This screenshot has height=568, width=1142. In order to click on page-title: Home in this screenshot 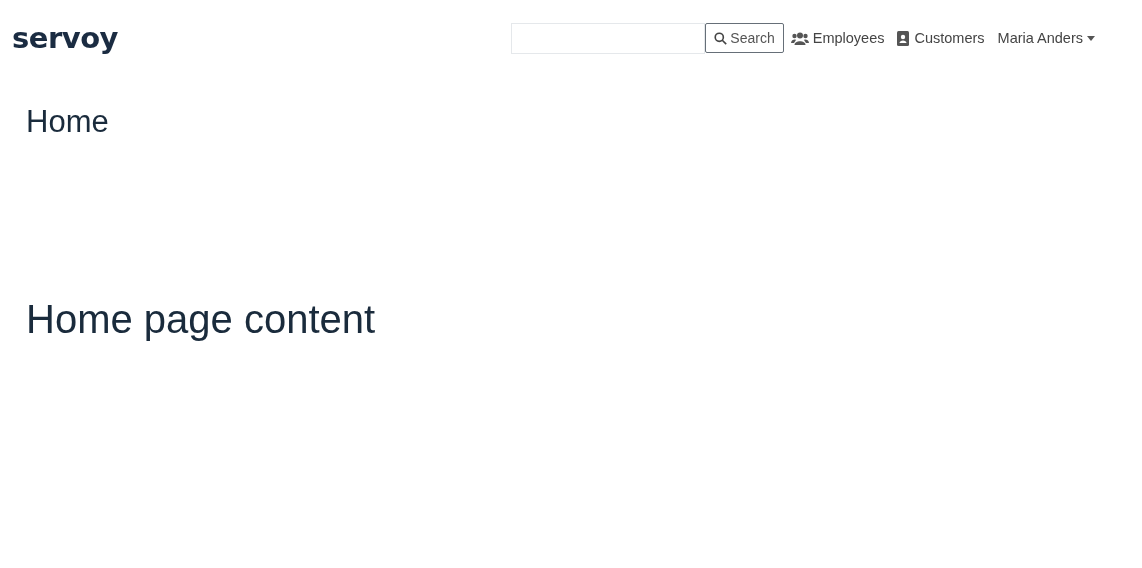, I will do `click(68, 122)`.